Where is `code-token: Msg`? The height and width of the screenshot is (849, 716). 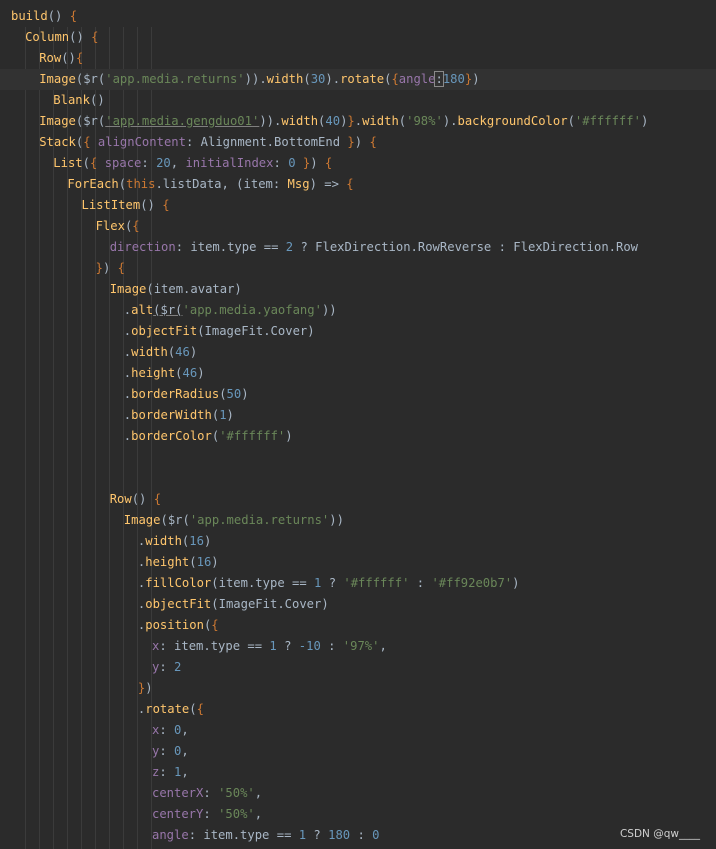 code-token: Msg is located at coordinates (298, 184).